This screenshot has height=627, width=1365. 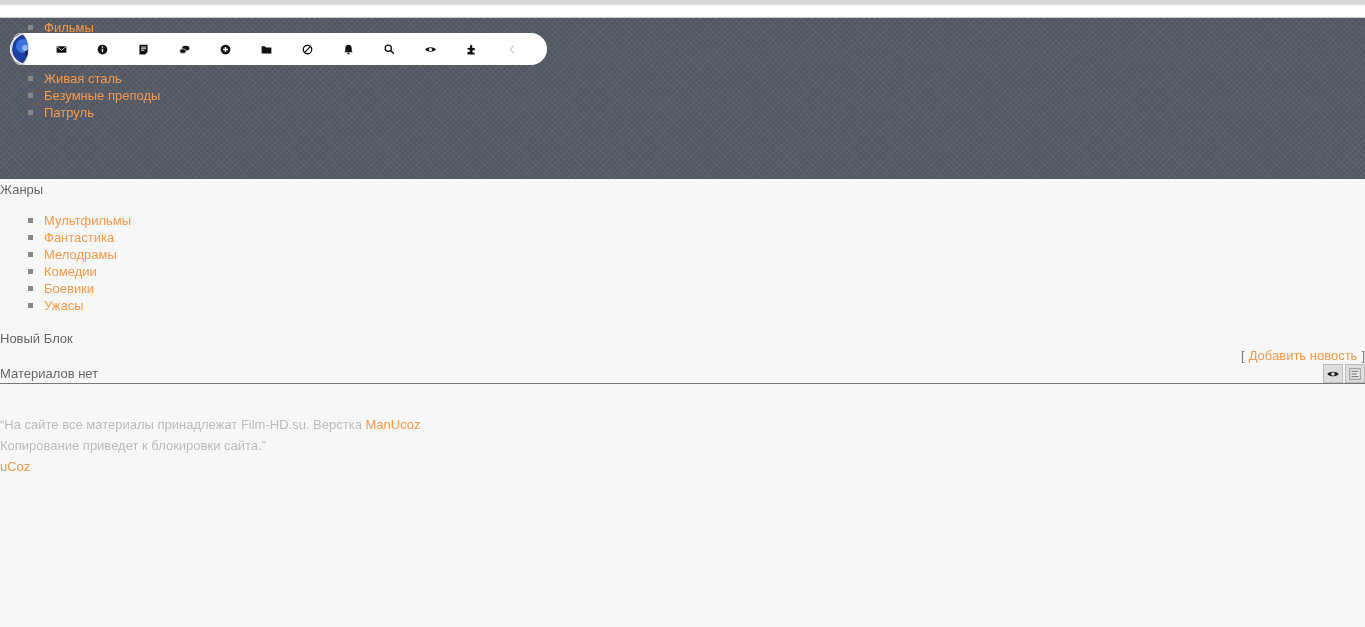 What do you see at coordinates (70, 271) in the screenshot?
I see `genre-link: Комедии` at bounding box center [70, 271].